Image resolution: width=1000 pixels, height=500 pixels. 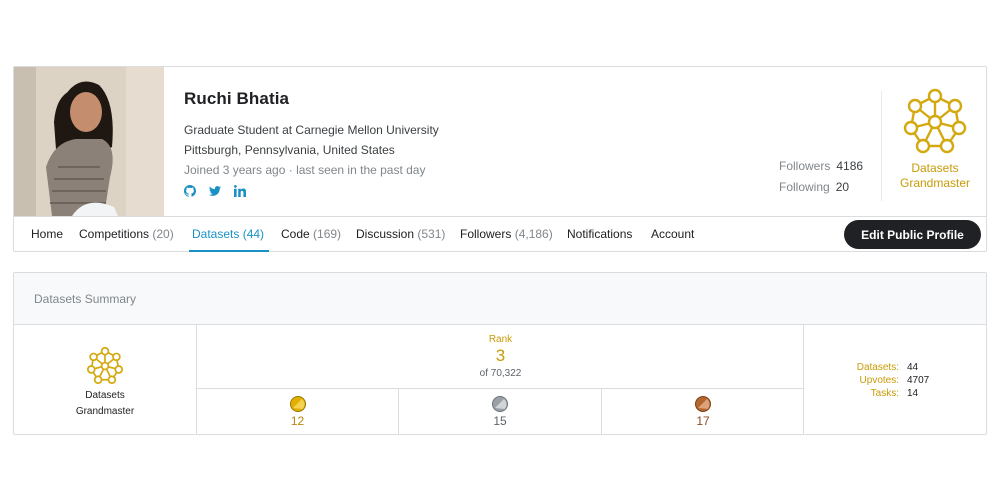 I want to click on tier-line2: Grandmaster, so click(x=935, y=183).